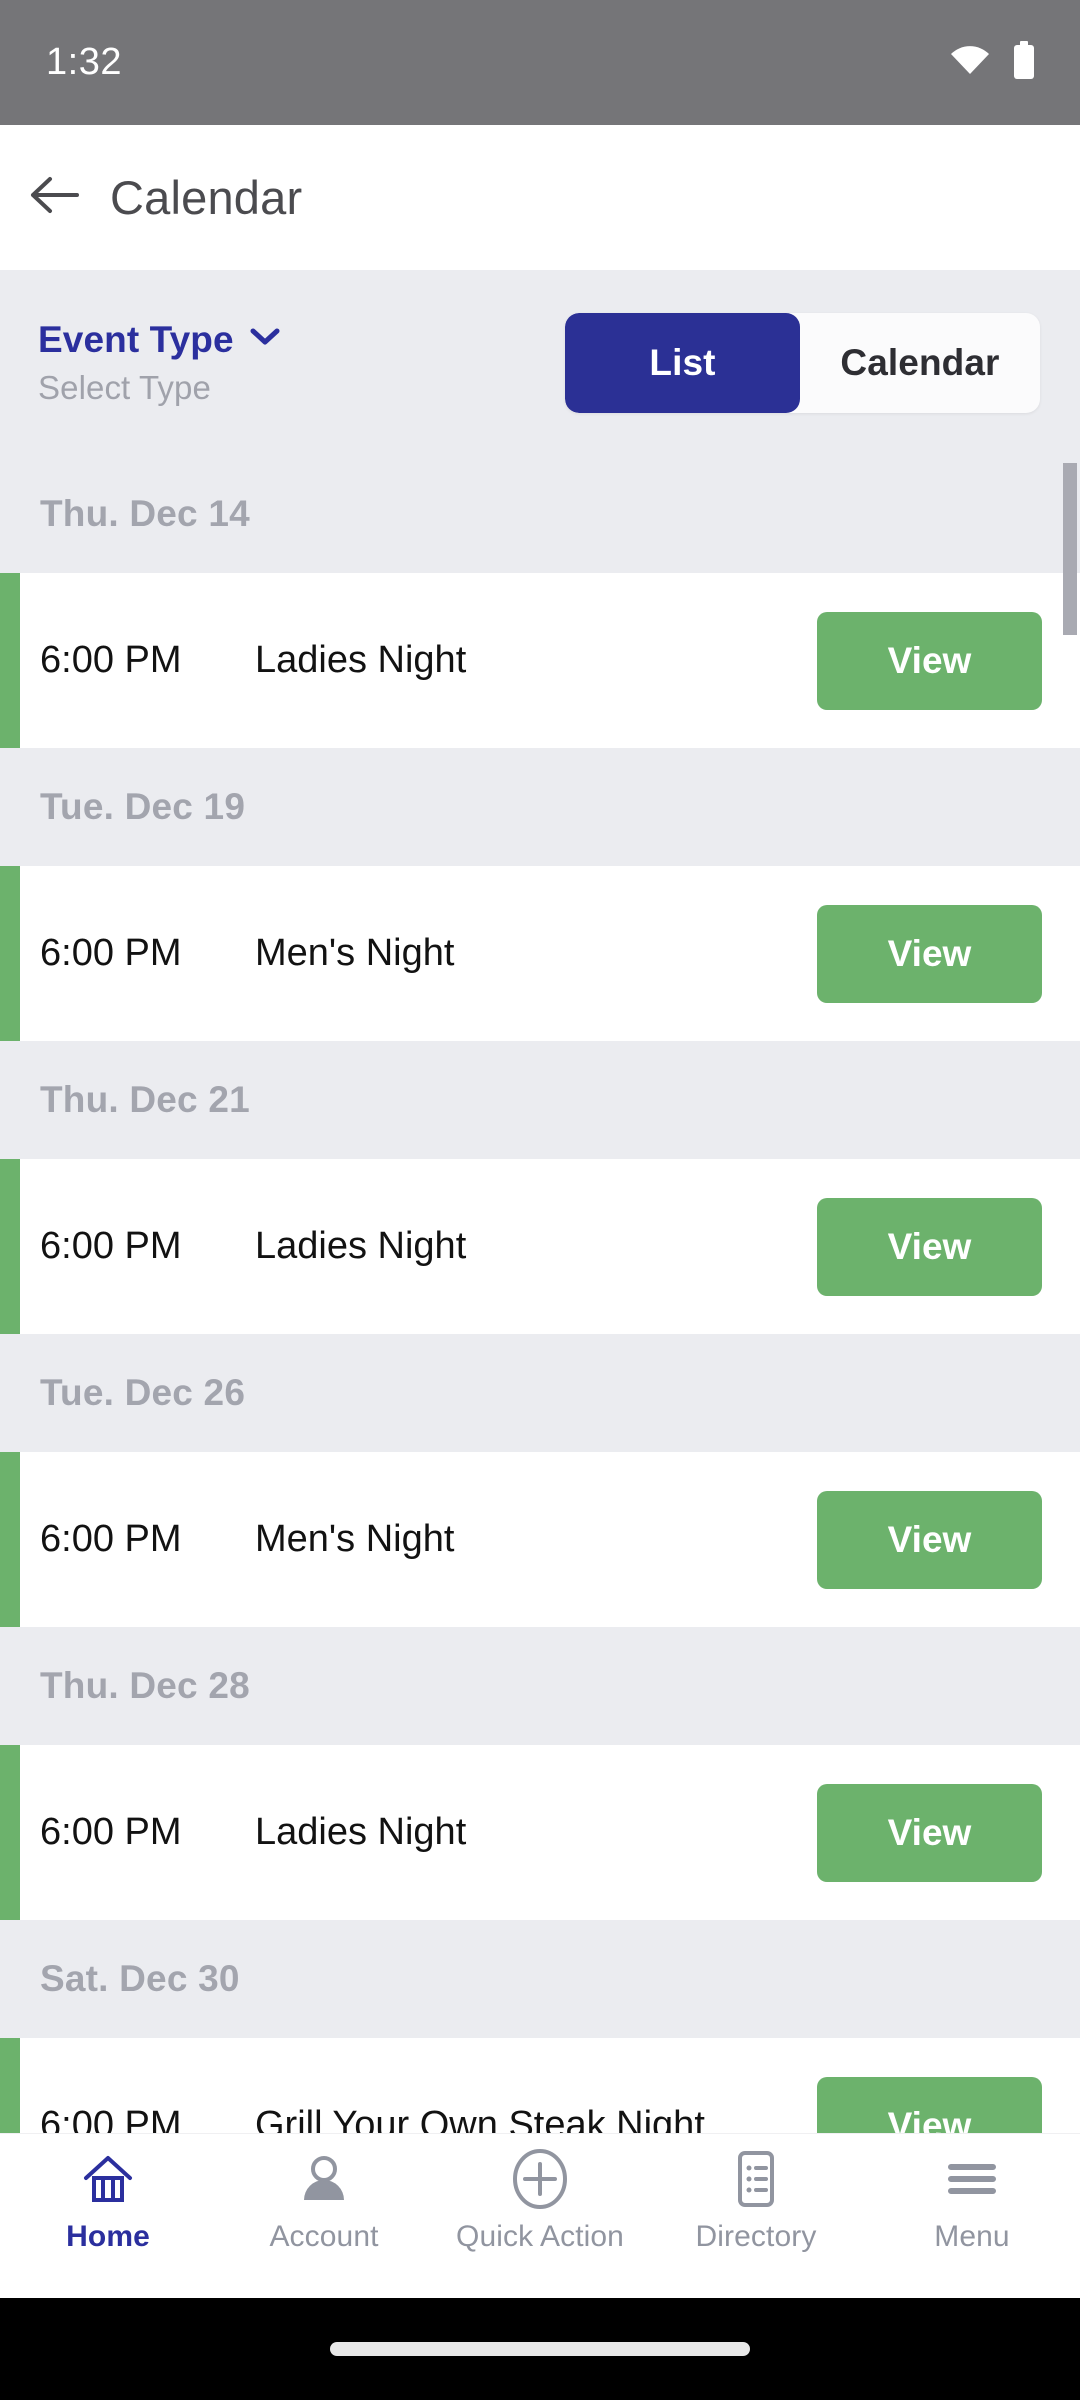 Image resolution: width=1080 pixels, height=2400 pixels. What do you see at coordinates (140, 1978) in the screenshot?
I see `date-group-label: Sat. Dec 30` at bounding box center [140, 1978].